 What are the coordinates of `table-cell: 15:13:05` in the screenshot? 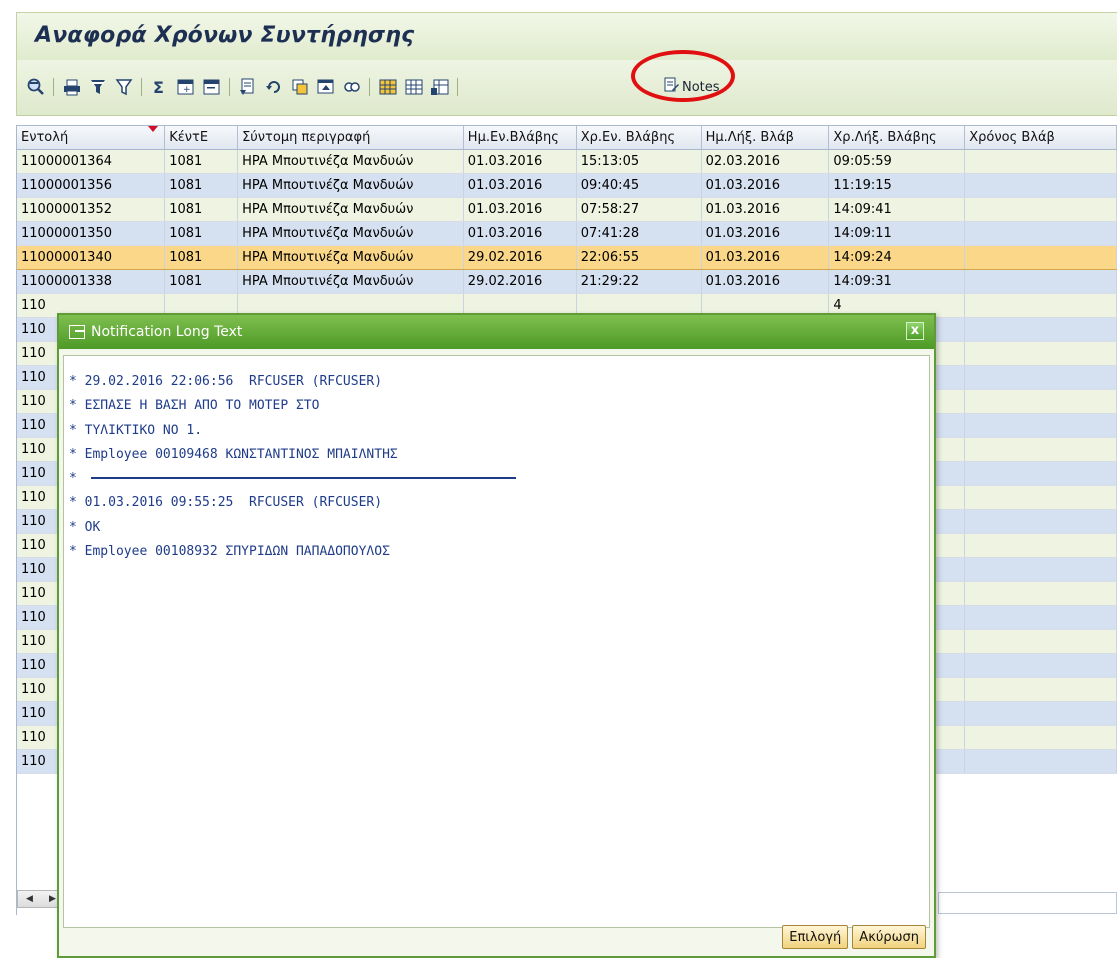 It's located at (639, 161).